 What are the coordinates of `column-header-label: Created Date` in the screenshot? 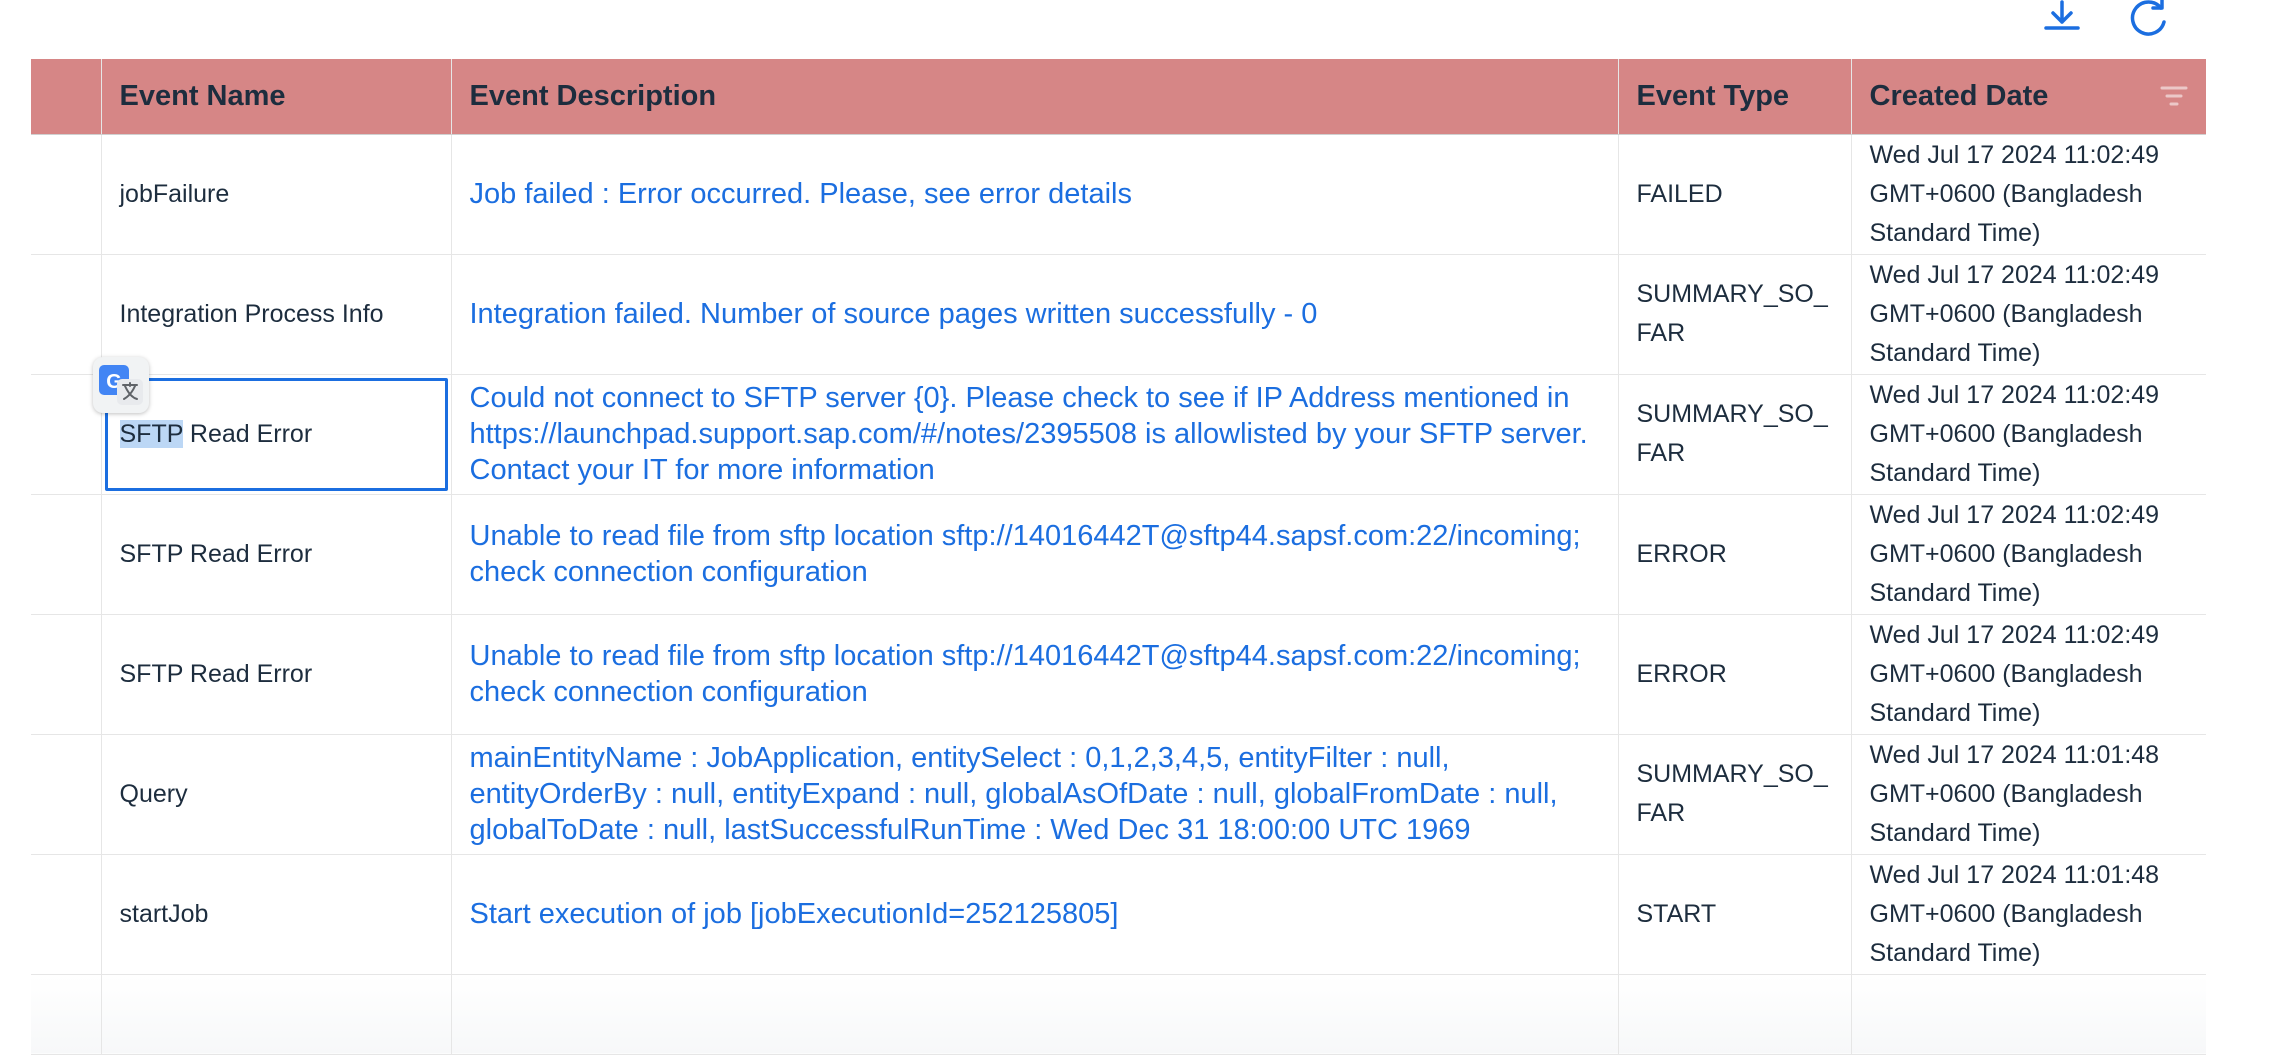 It's located at (1959, 95).